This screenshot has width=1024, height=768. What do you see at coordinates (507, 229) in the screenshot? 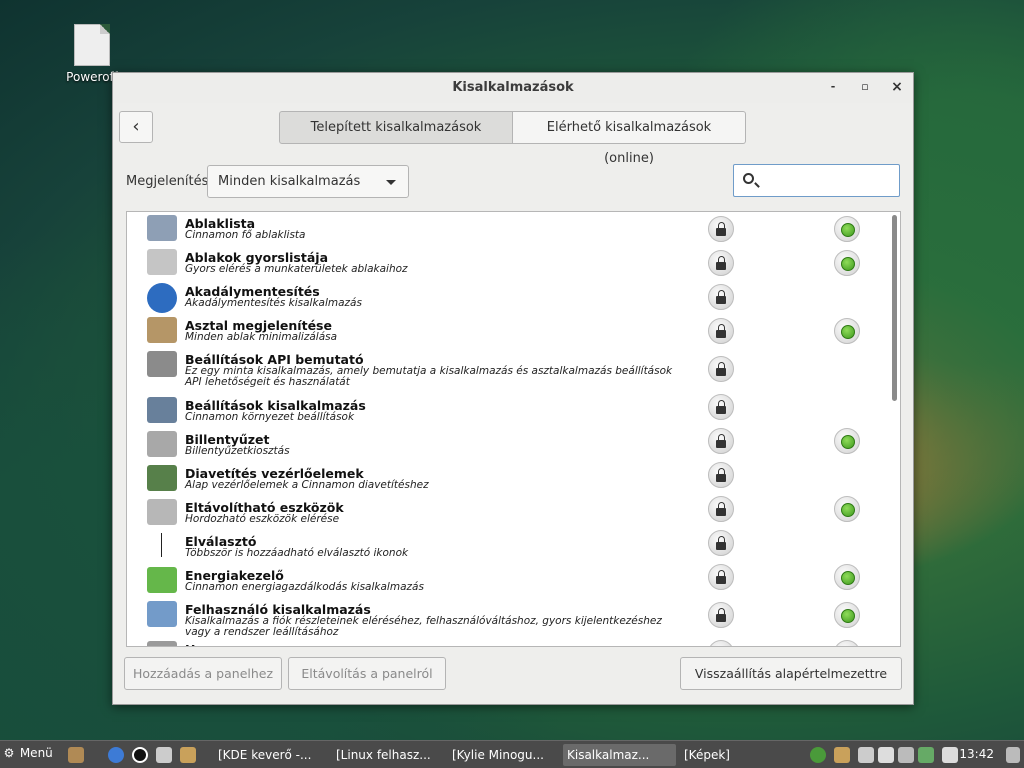
I see `applet-row: Ablaklista Cinnamon fő ablaklista` at bounding box center [507, 229].